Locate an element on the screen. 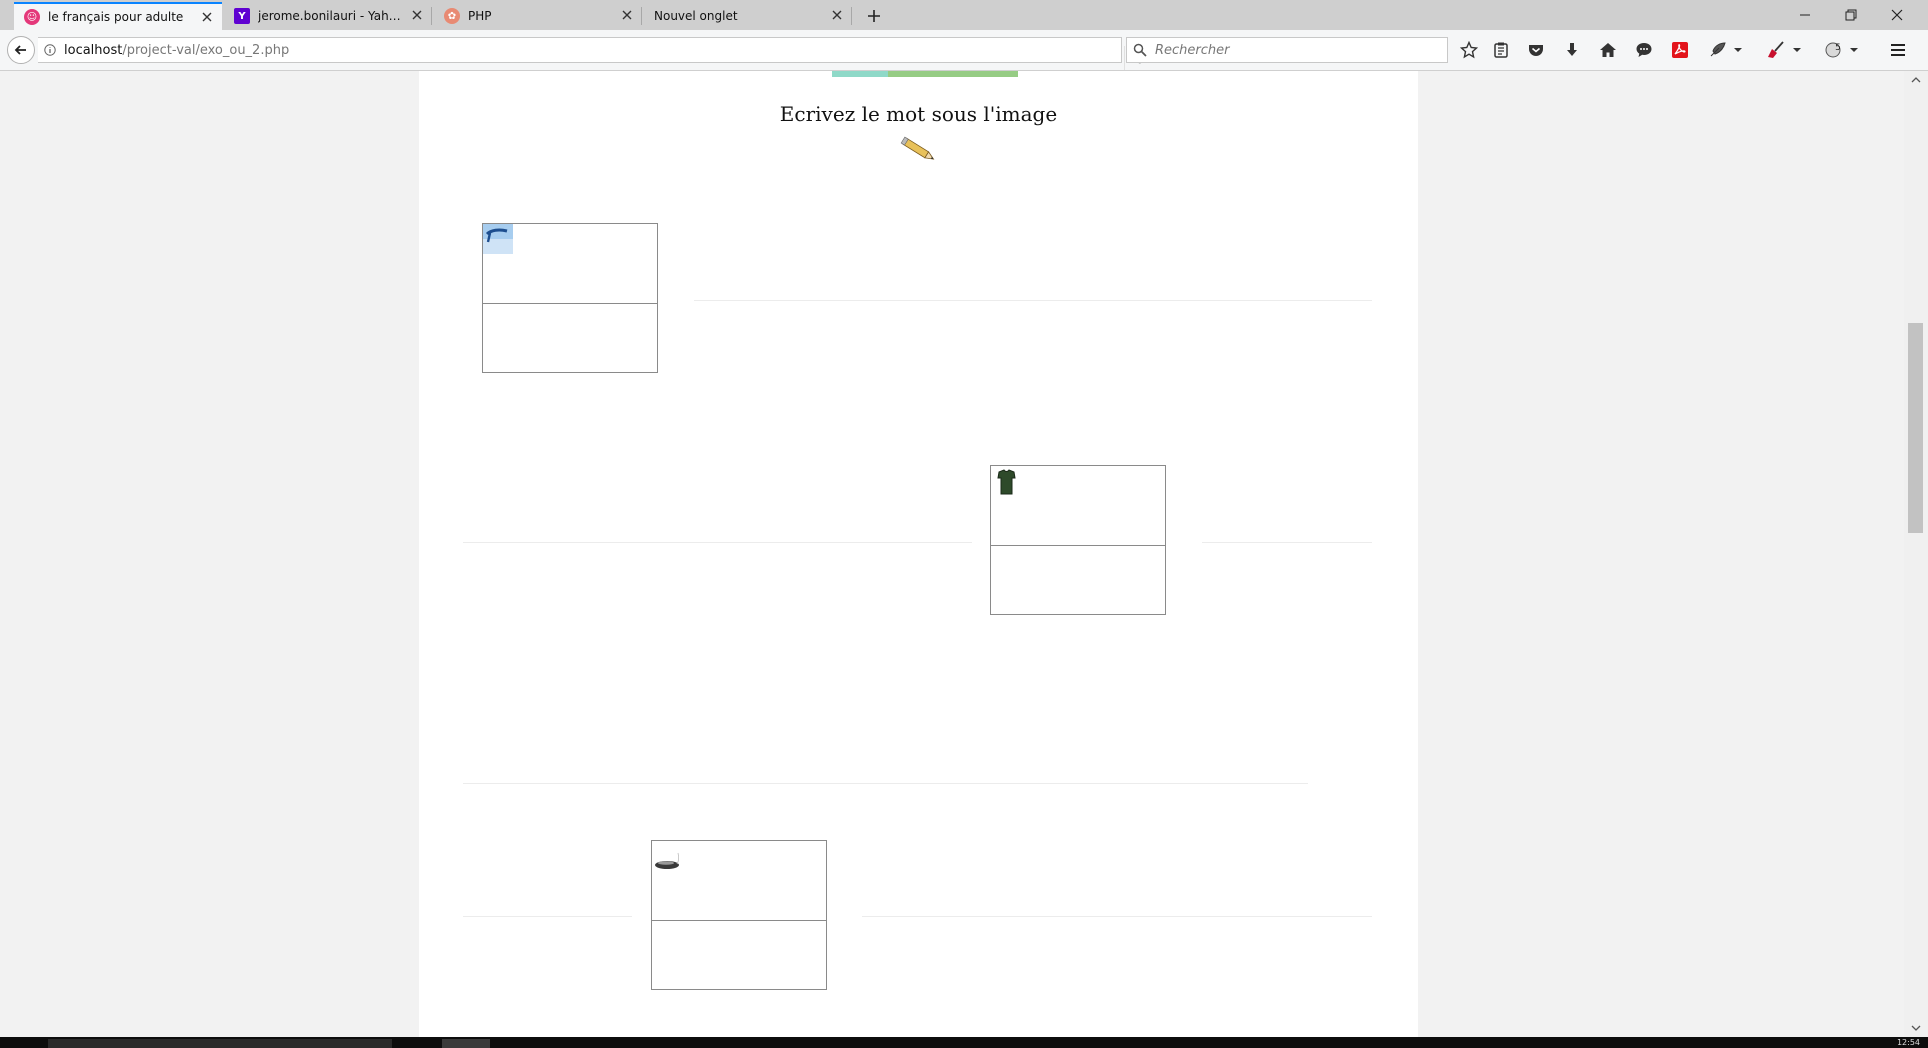  restore-button is located at coordinates (1851, 15).